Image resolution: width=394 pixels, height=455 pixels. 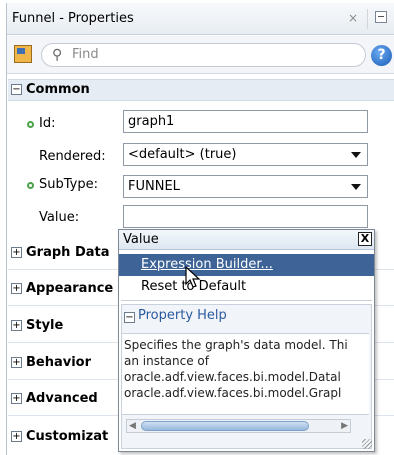 What do you see at coordinates (73, 18) in the screenshot?
I see `window-title: Funnel - Properties` at bounding box center [73, 18].